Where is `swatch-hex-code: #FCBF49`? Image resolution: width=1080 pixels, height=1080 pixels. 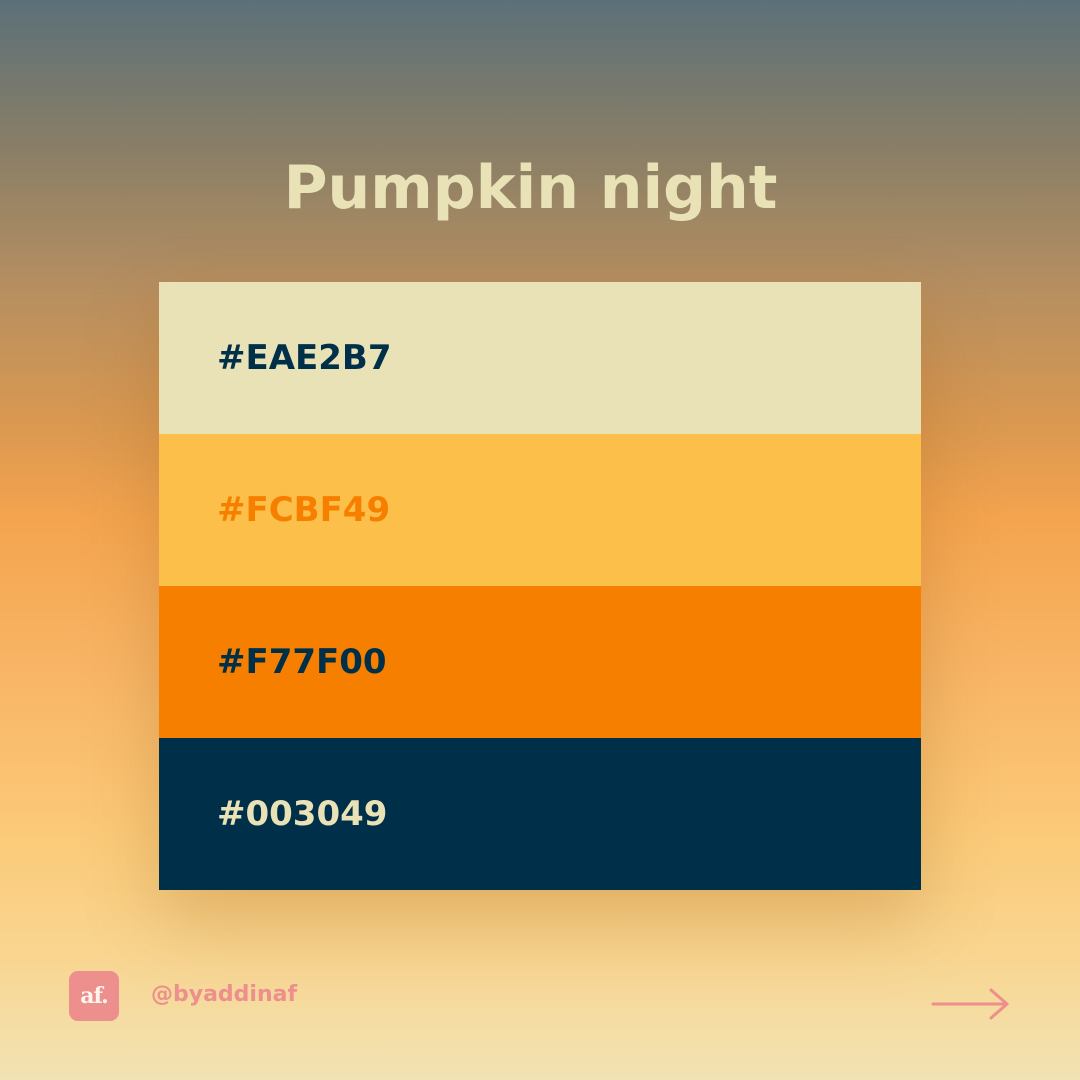 swatch-hex-code: #FCBF49 is located at coordinates (304, 510).